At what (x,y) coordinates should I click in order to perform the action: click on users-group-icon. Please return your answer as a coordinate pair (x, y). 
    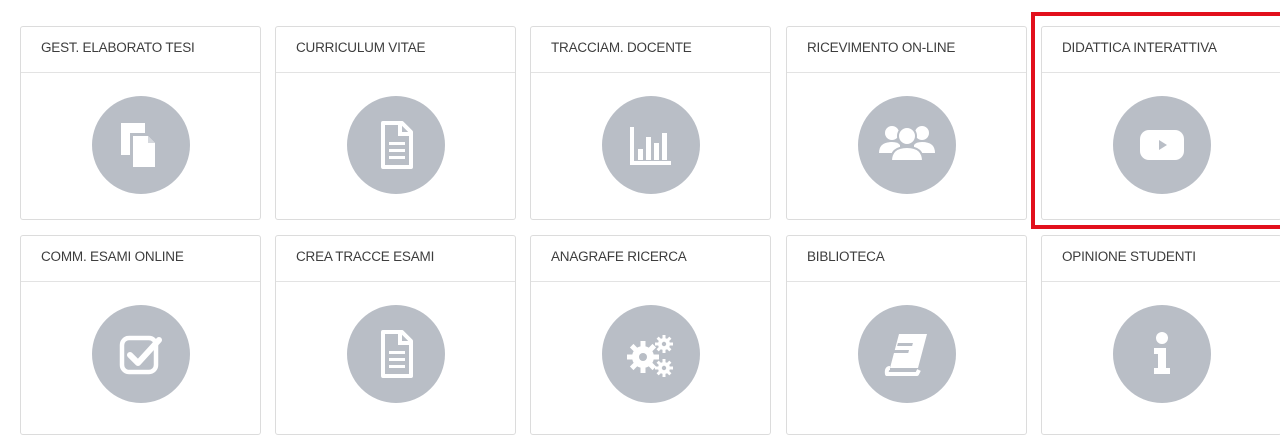
    Looking at the image, I should click on (906, 145).